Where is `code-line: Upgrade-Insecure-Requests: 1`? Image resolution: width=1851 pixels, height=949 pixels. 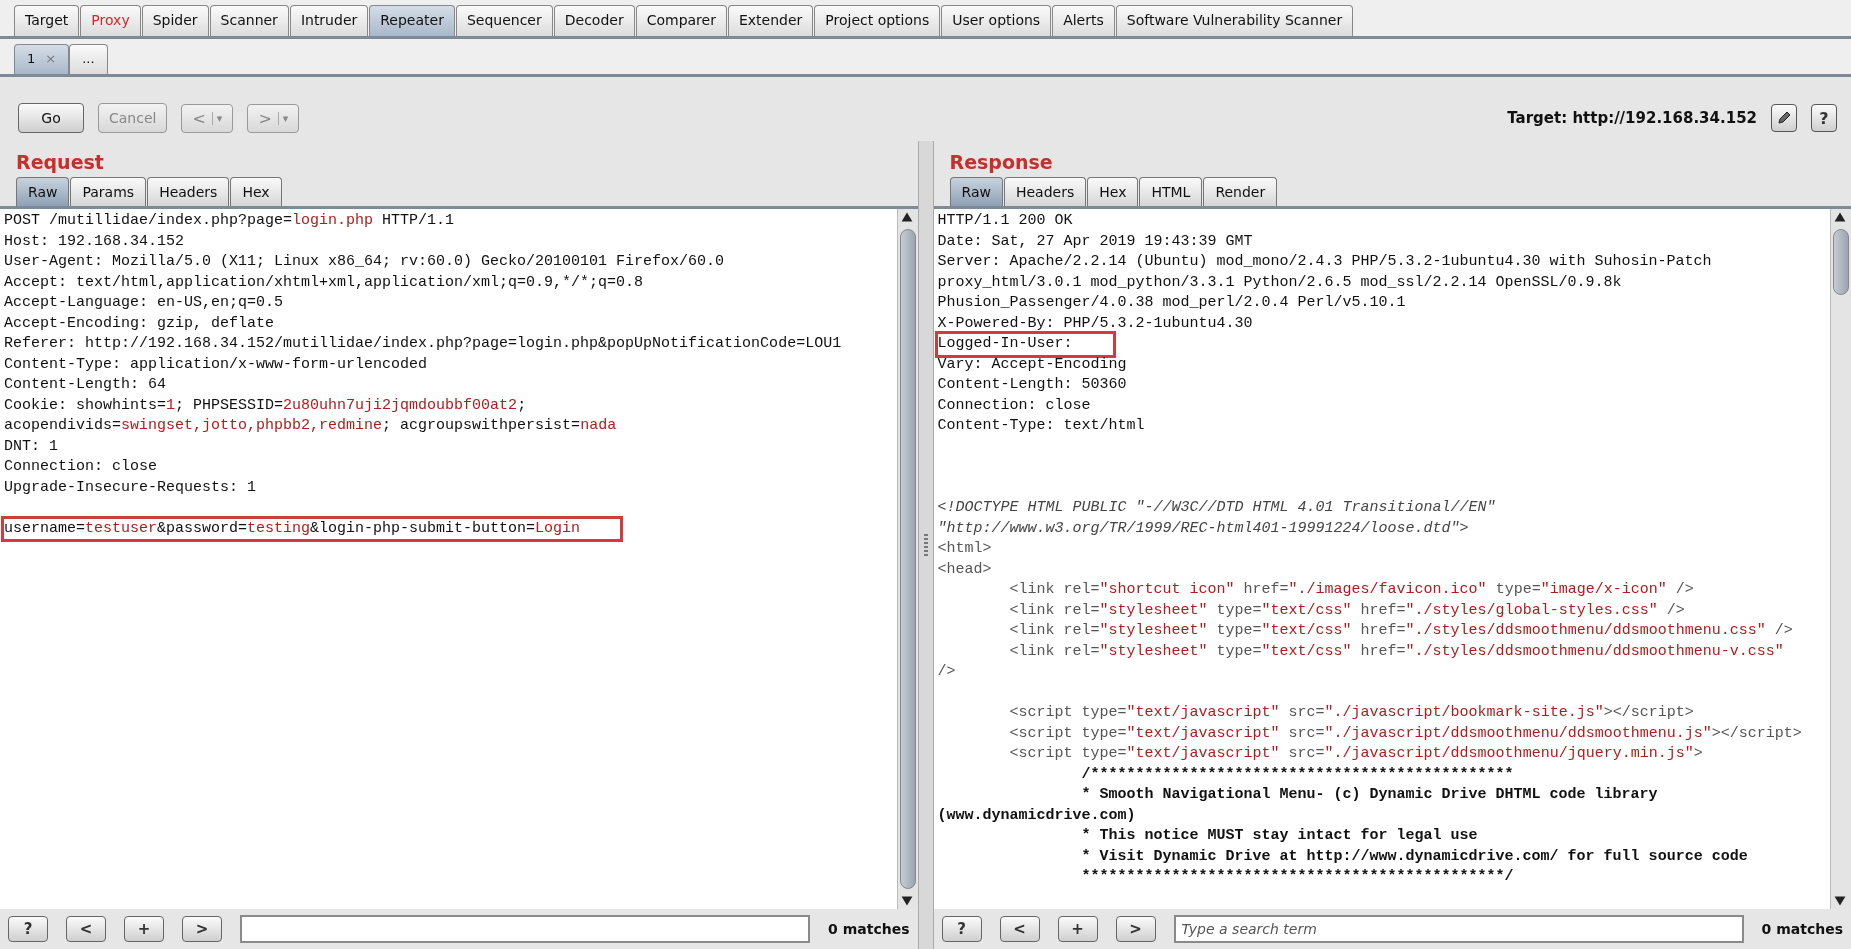 code-line: Upgrade-Insecure-Requests: 1 is located at coordinates (131, 487).